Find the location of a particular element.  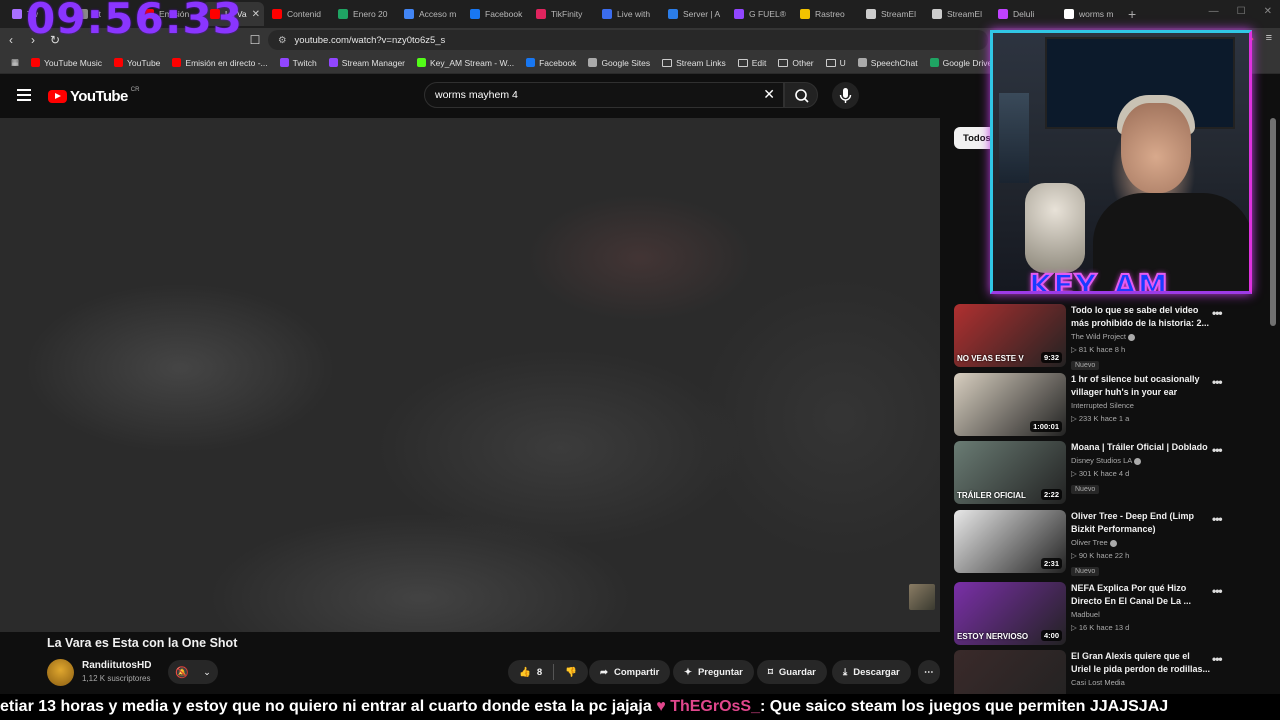

channel-name: Madbuel is located at coordinates (1085, 614).